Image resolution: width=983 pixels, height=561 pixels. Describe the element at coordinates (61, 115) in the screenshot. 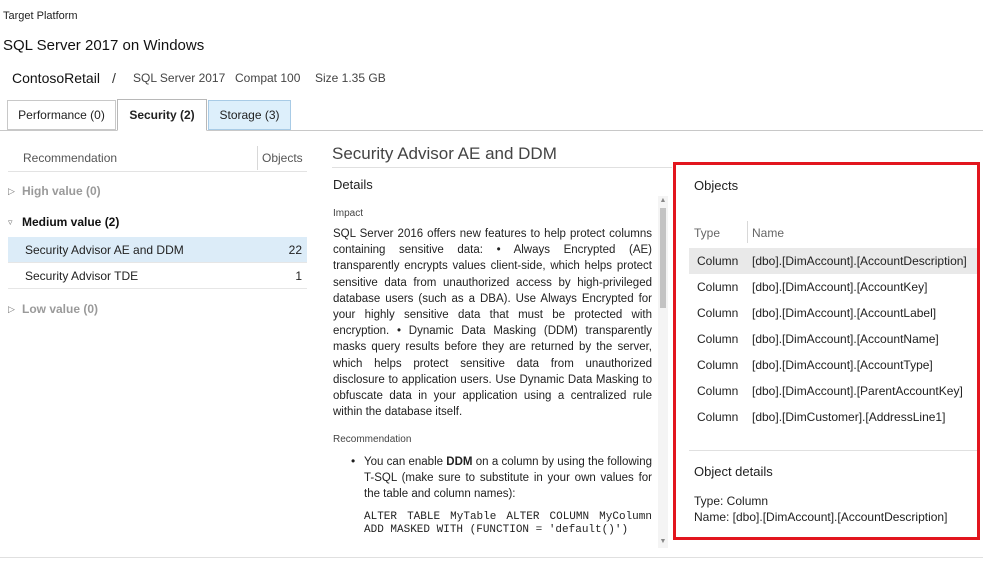

I see `tab-performance: Performance (0)` at that location.